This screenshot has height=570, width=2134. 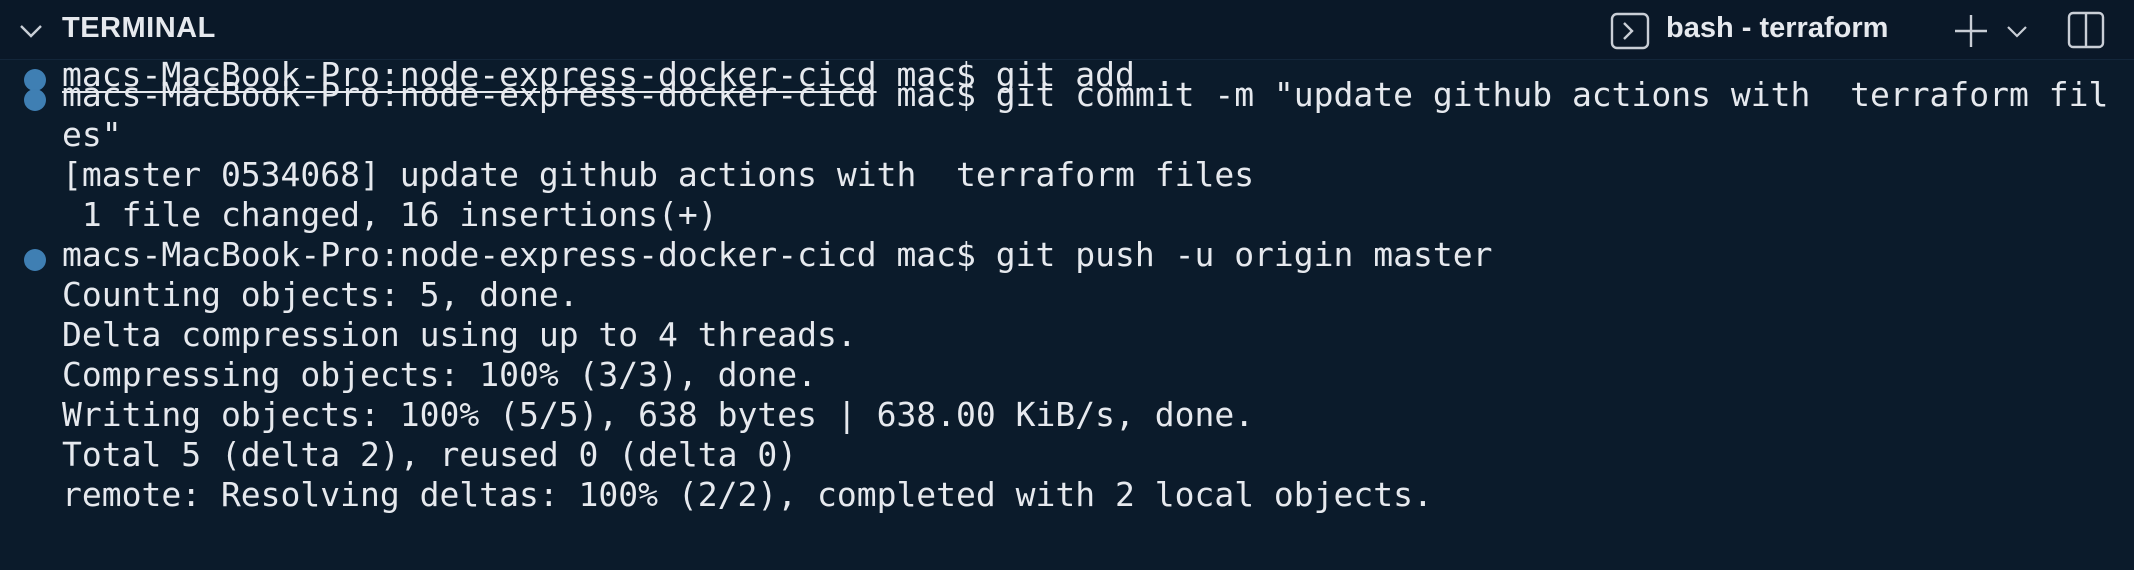 What do you see at coordinates (1777, 28) in the screenshot?
I see `terminal-tab-label: bash - terraform` at bounding box center [1777, 28].